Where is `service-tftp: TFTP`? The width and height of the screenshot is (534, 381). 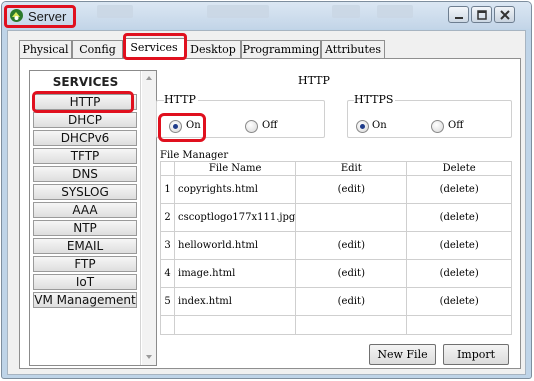
service-tftp: TFTP is located at coordinates (85, 156).